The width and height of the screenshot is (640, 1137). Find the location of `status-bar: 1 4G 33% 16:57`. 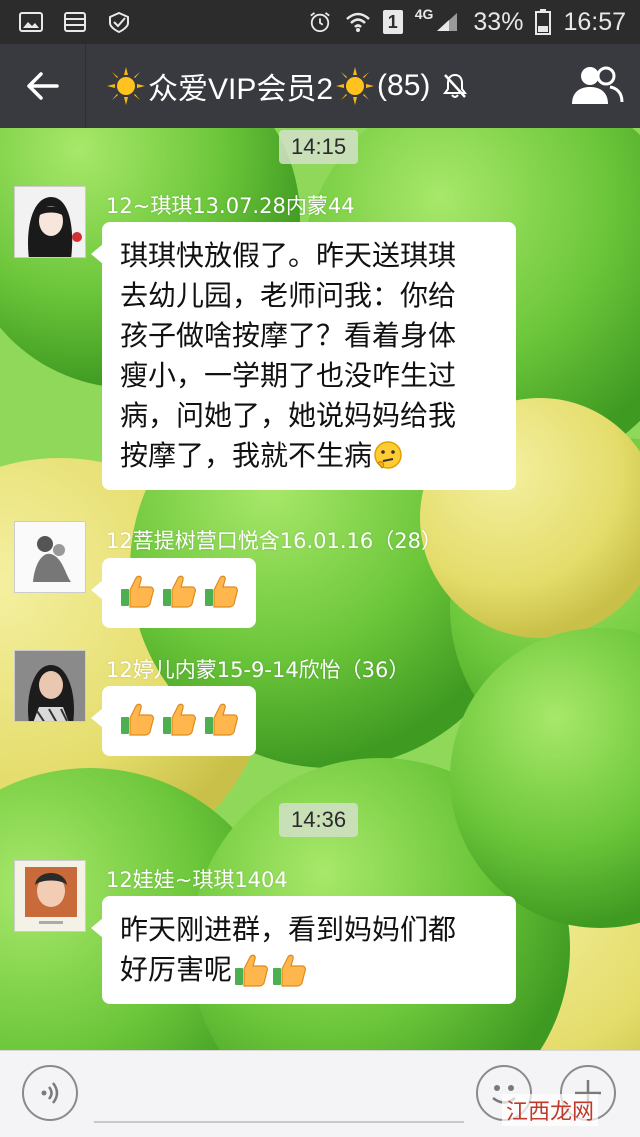

status-bar: 1 4G 33% 16:57 is located at coordinates (320, 22).